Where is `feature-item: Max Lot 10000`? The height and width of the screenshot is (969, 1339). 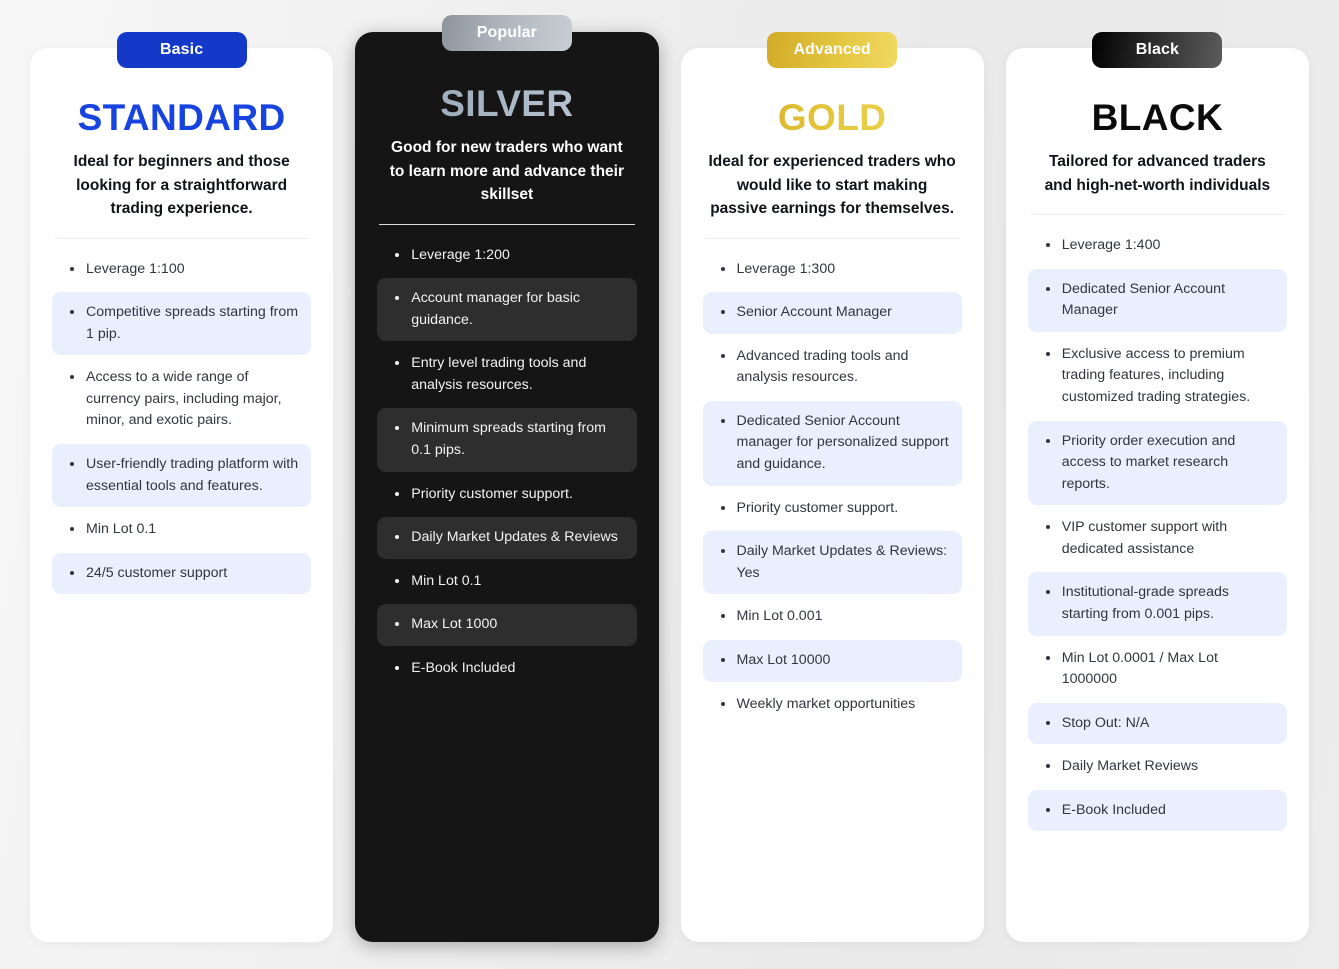
feature-item: Max Lot 10000 is located at coordinates (832, 660).